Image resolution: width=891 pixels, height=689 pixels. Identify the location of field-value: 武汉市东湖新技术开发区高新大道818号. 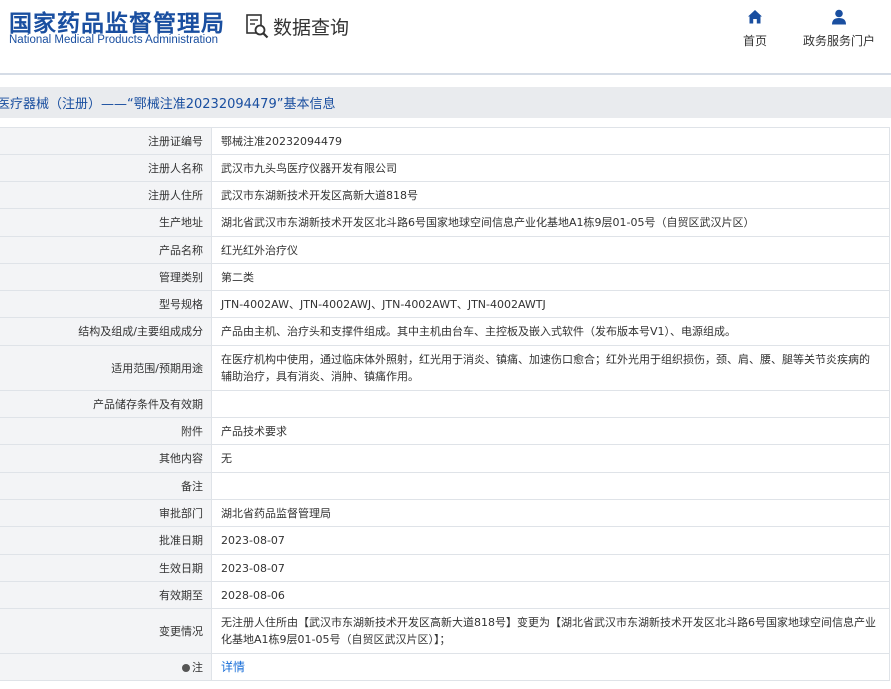
(550, 195).